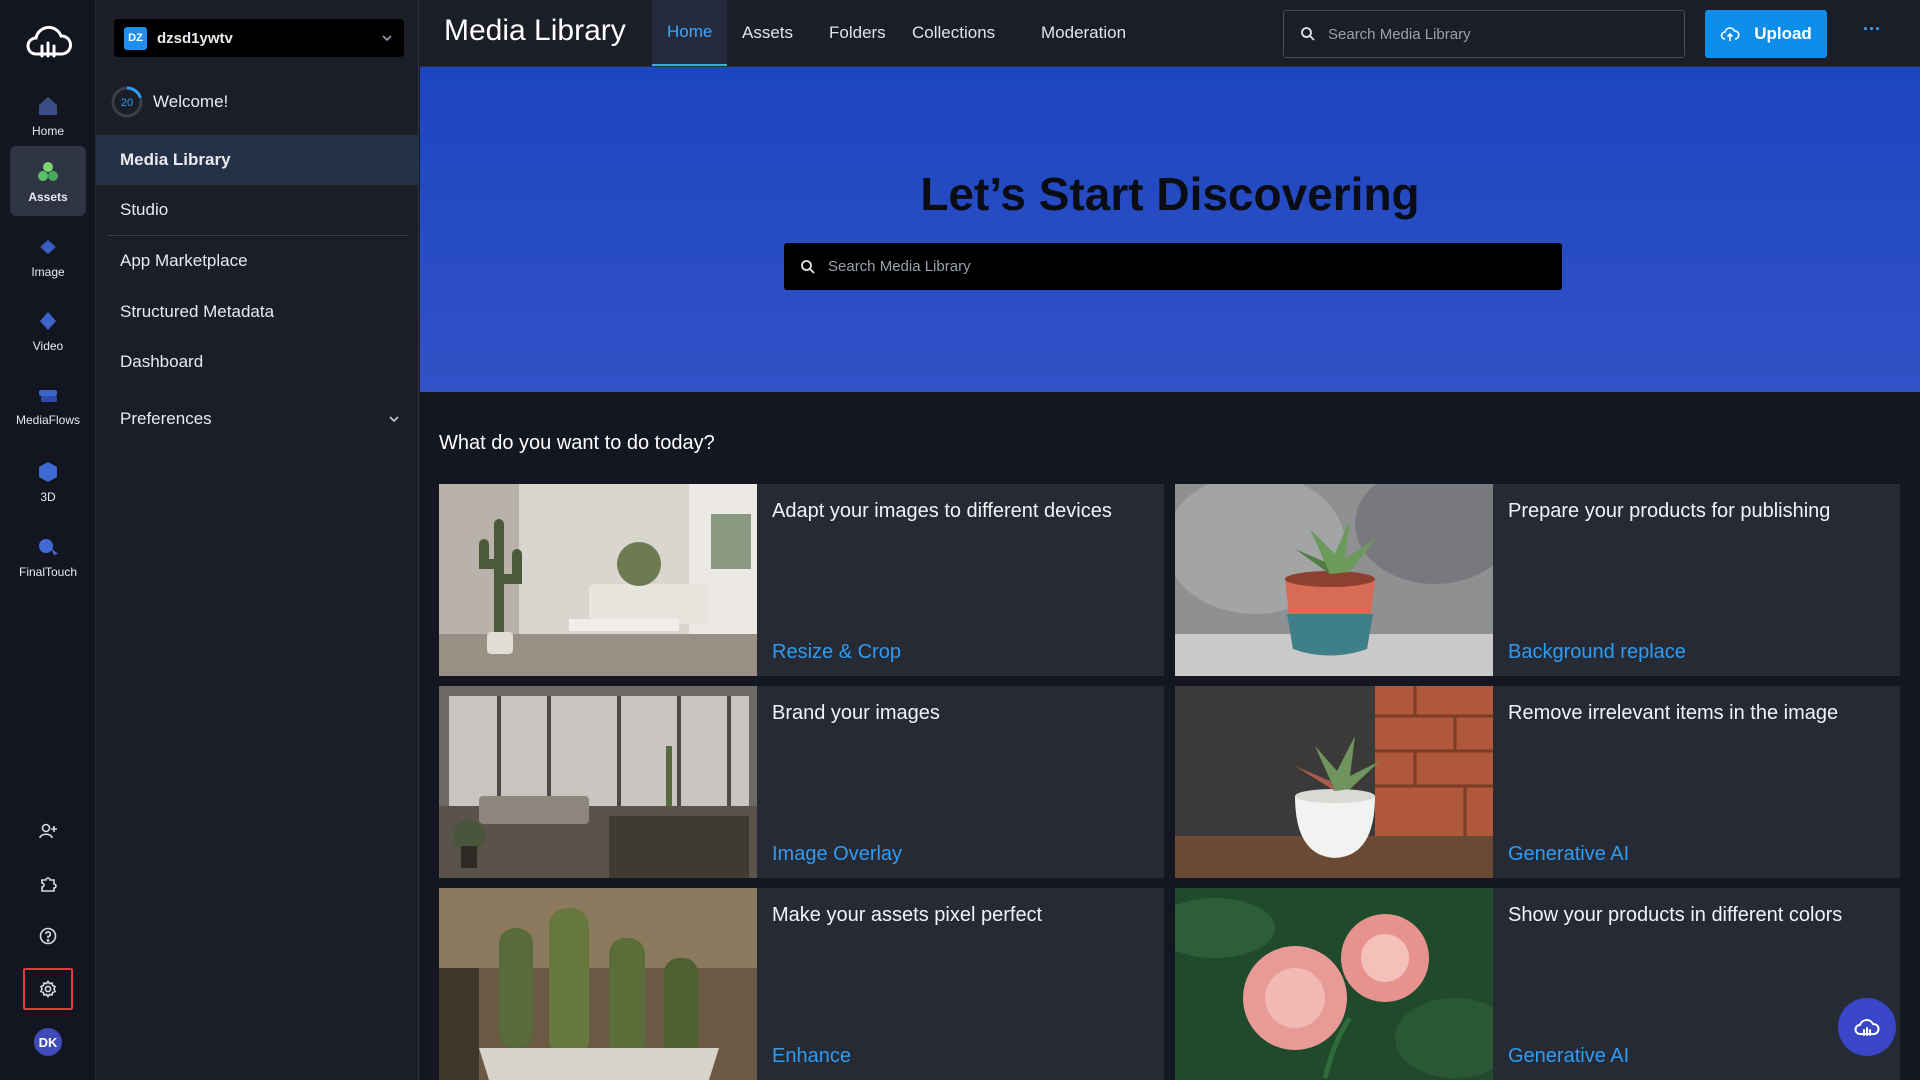 Image resolution: width=1920 pixels, height=1080 pixels. I want to click on top-search-box, so click(1484, 34).